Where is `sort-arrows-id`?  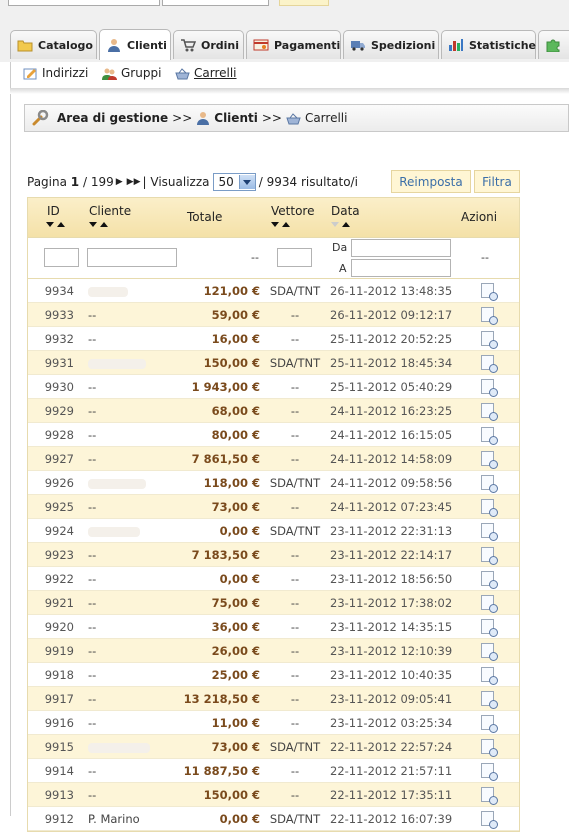
sort-arrows-id is located at coordinates (57, 224).